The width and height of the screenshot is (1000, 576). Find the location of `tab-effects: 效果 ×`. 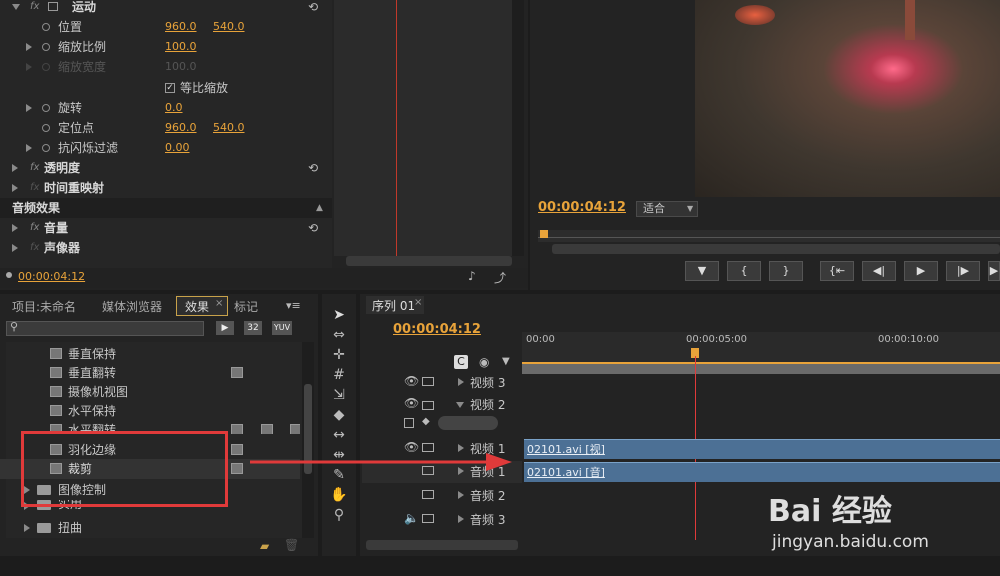

tab-effects: 效果 × is located at coordinates (202, 306).